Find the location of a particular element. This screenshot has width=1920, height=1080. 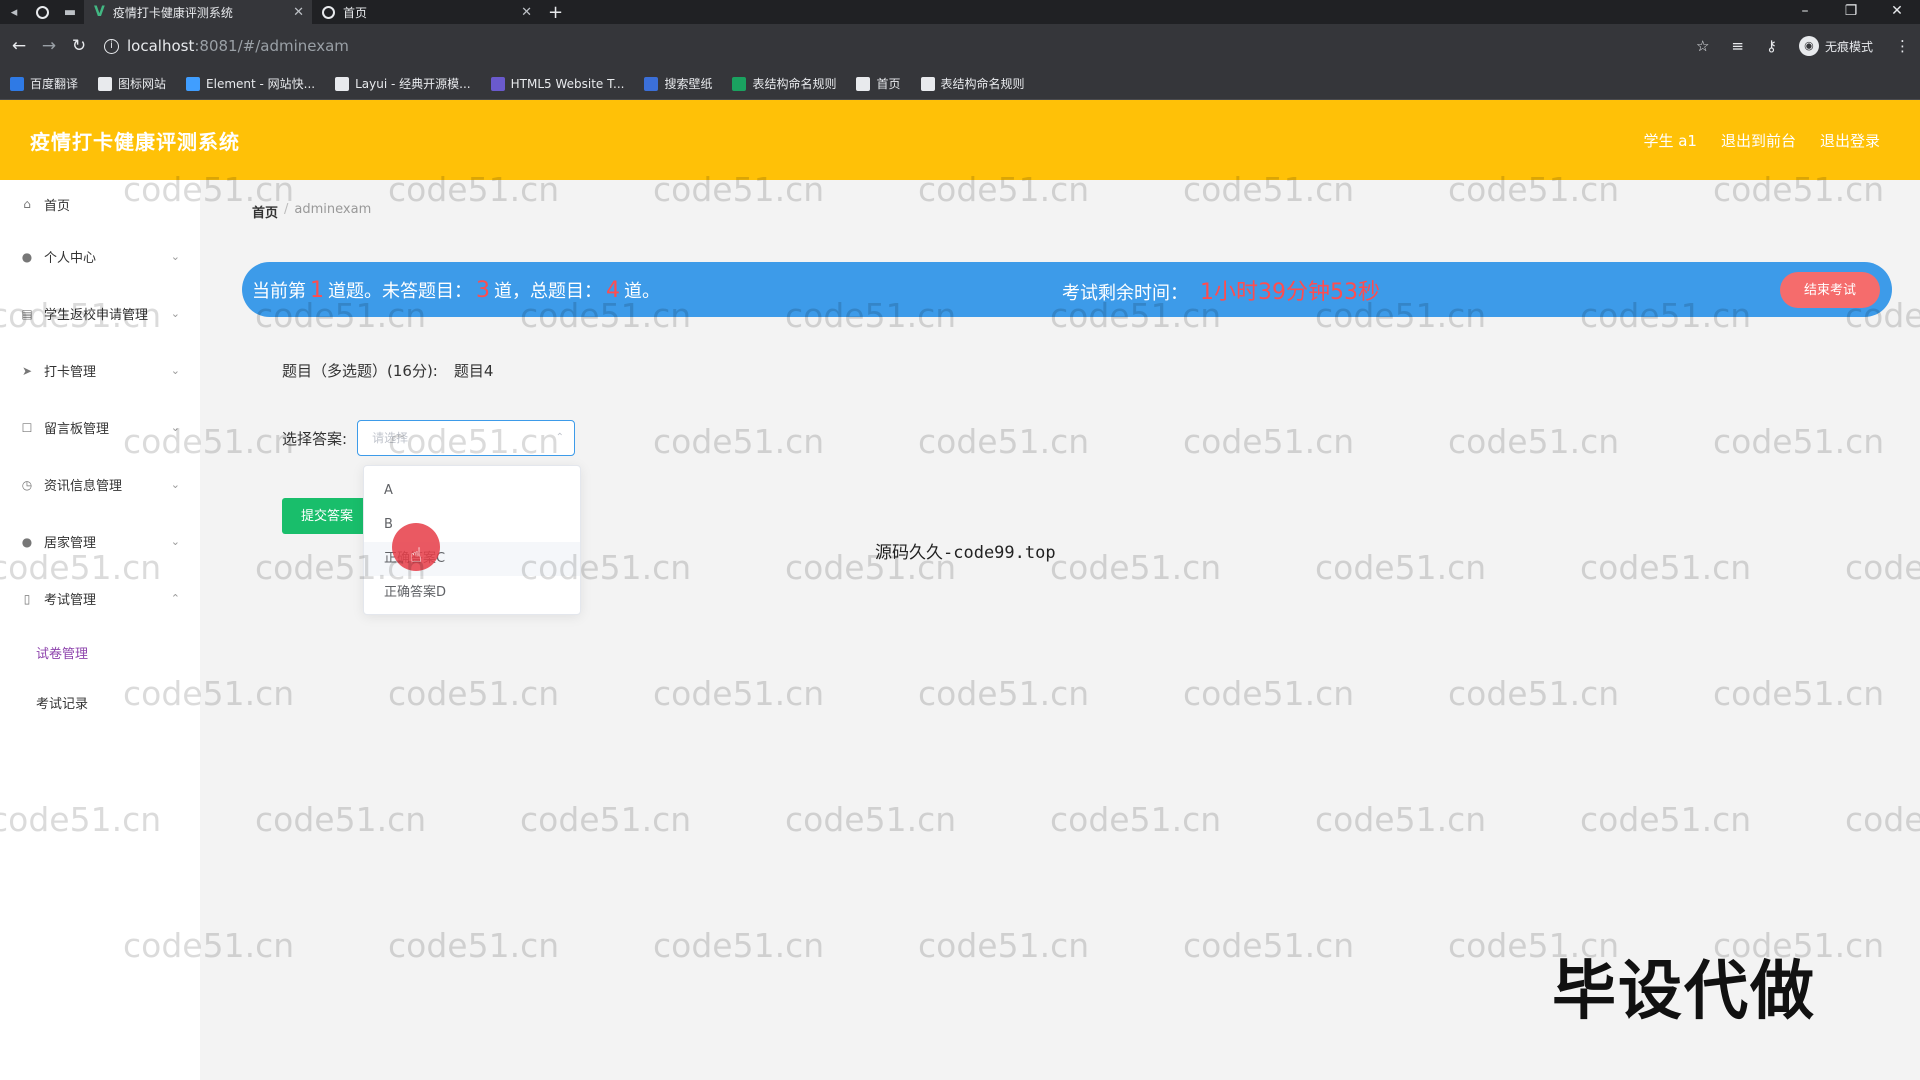

clock-icon: ◷ is located at coordinates (27, 484).